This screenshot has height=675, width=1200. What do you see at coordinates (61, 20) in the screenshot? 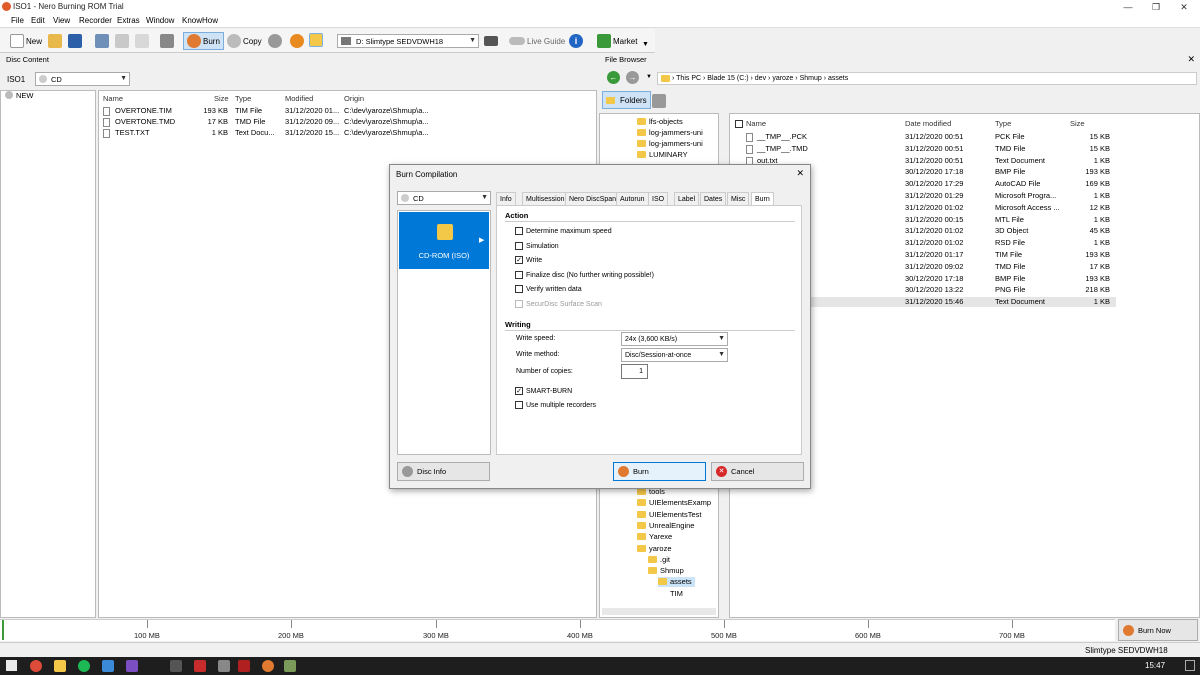
I see `menu-view: View` at bounding box center [61, 20].